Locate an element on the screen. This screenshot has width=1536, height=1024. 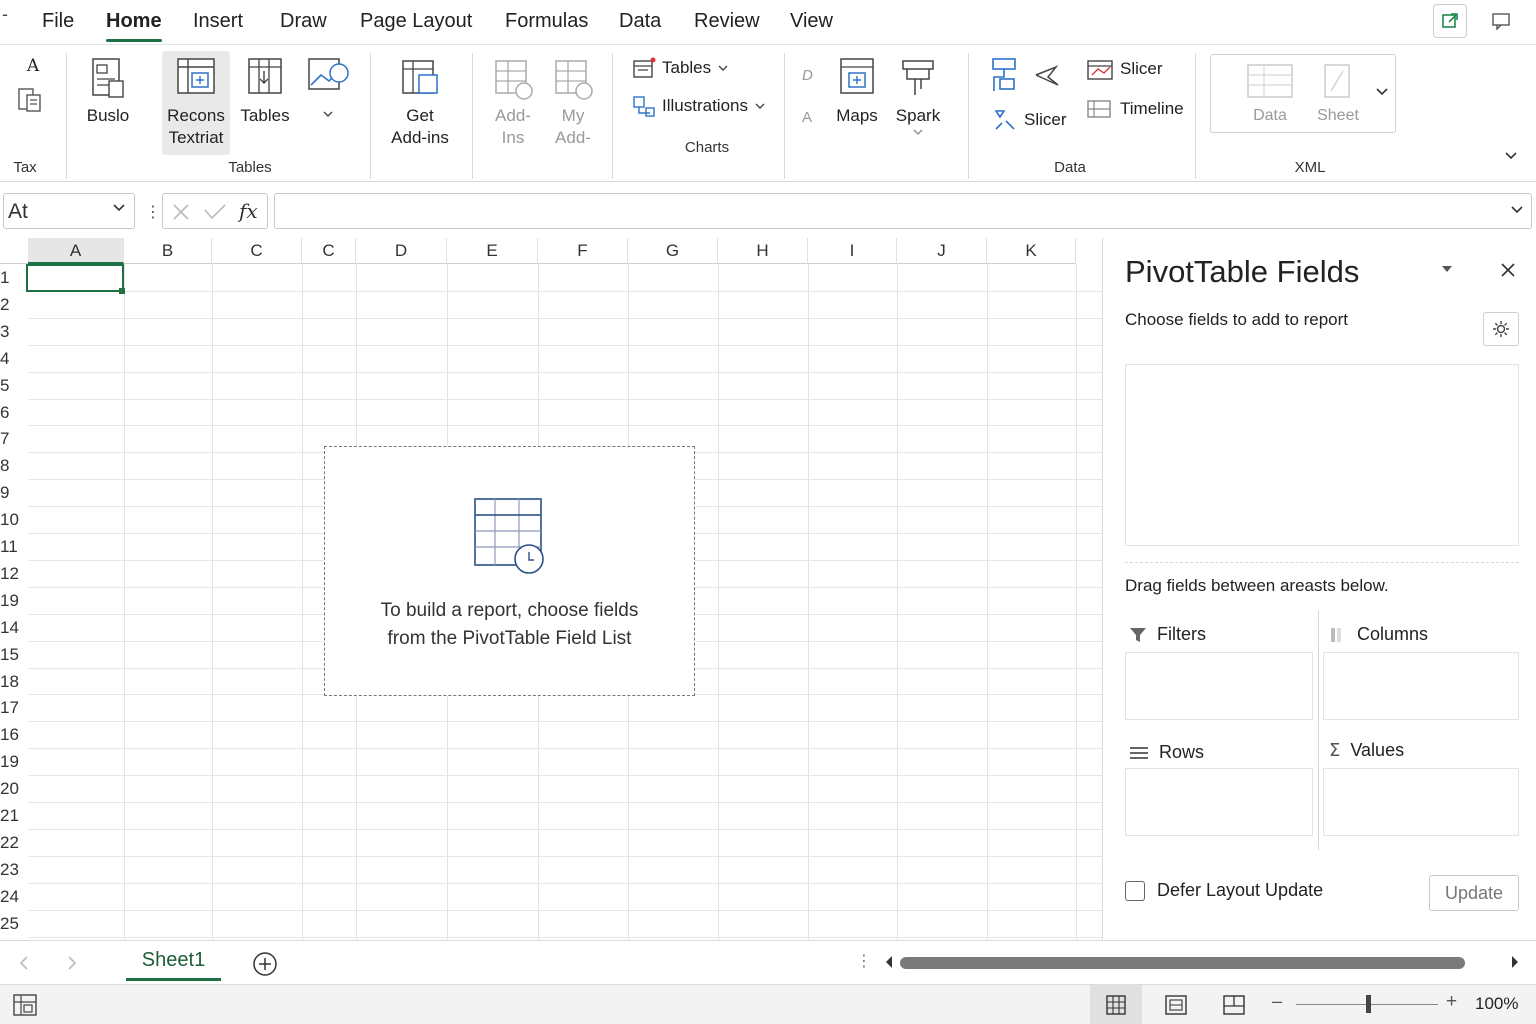
comments-button is located at coordinates (1501, 21).